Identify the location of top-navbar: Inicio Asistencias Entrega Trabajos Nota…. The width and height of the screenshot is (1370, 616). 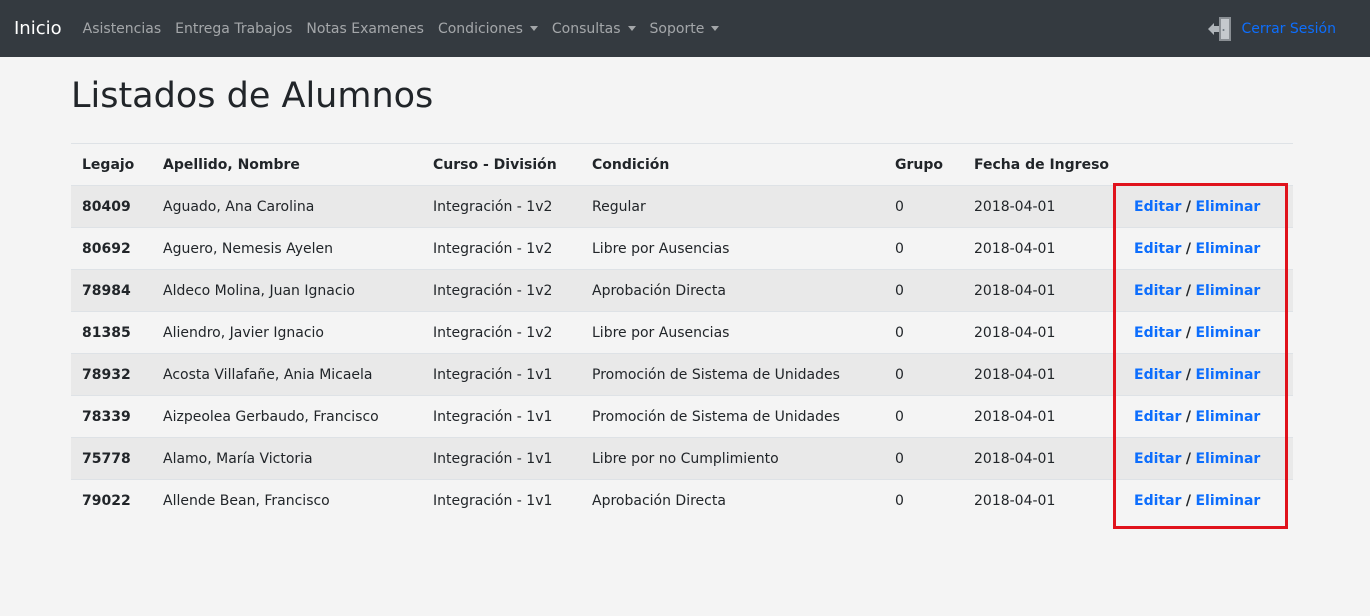
(685, 28).